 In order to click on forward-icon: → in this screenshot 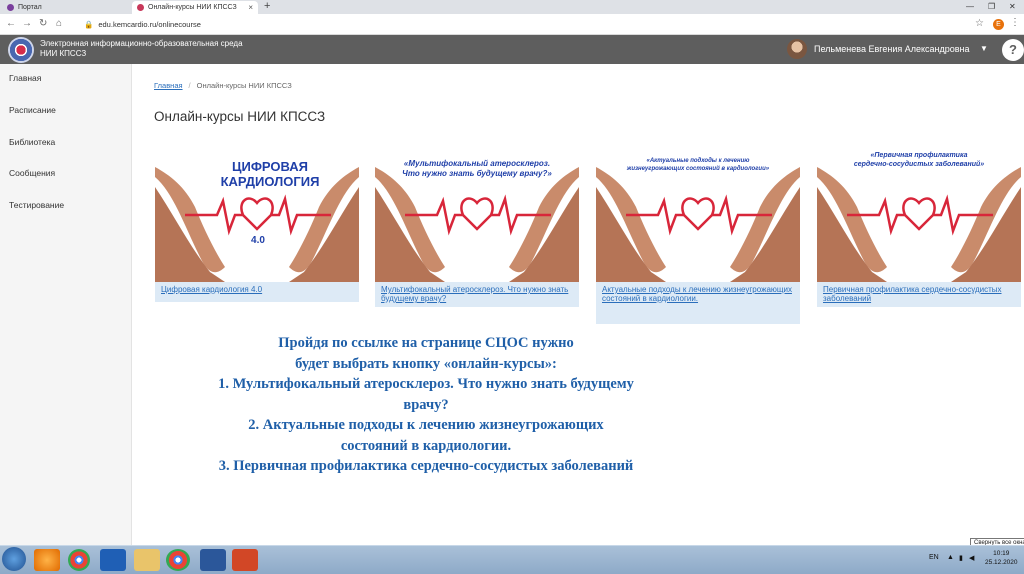, I will do `click(27, 24)`.